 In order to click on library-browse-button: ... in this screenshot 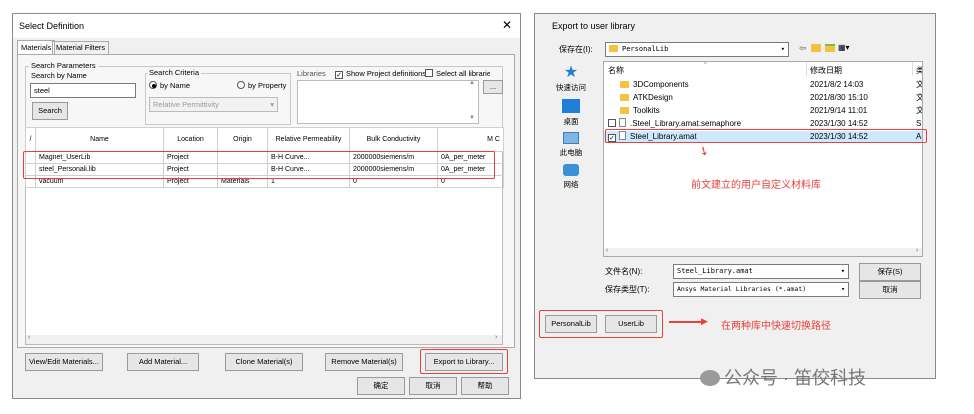, I will do `click(493, 87)`.